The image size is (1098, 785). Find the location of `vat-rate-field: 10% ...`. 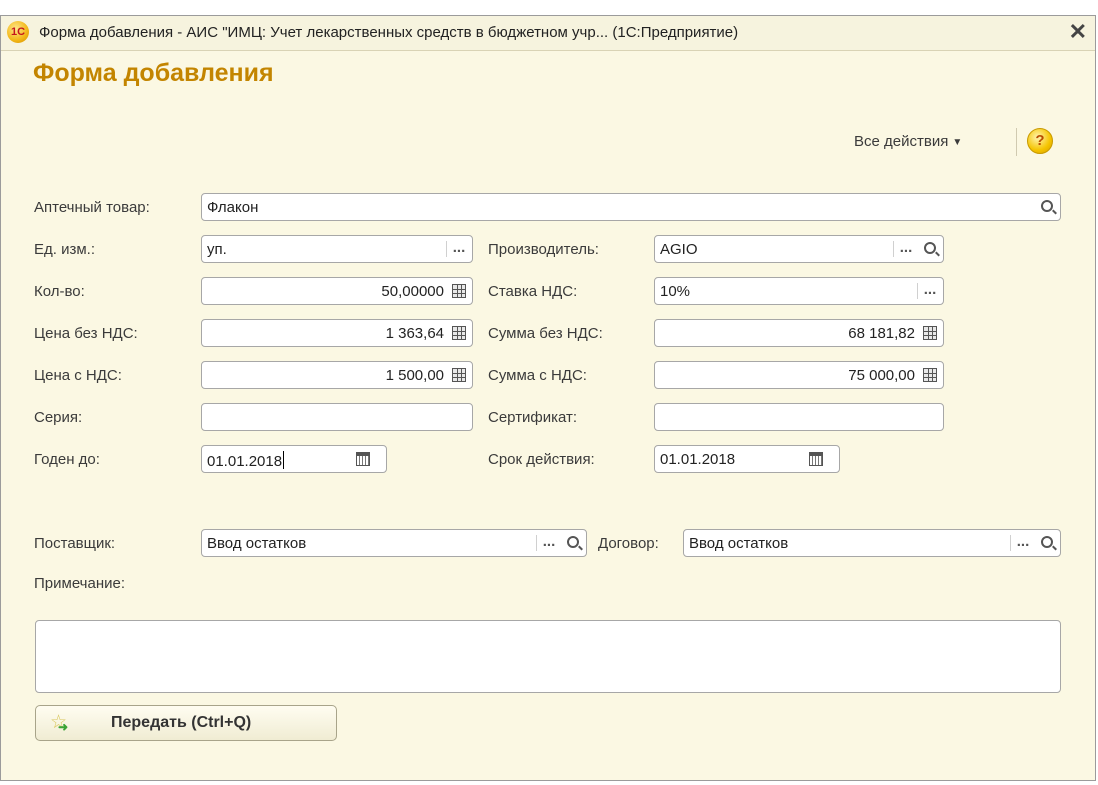

vat-rate-field: 10% ... is located at coordinates (799, 291).